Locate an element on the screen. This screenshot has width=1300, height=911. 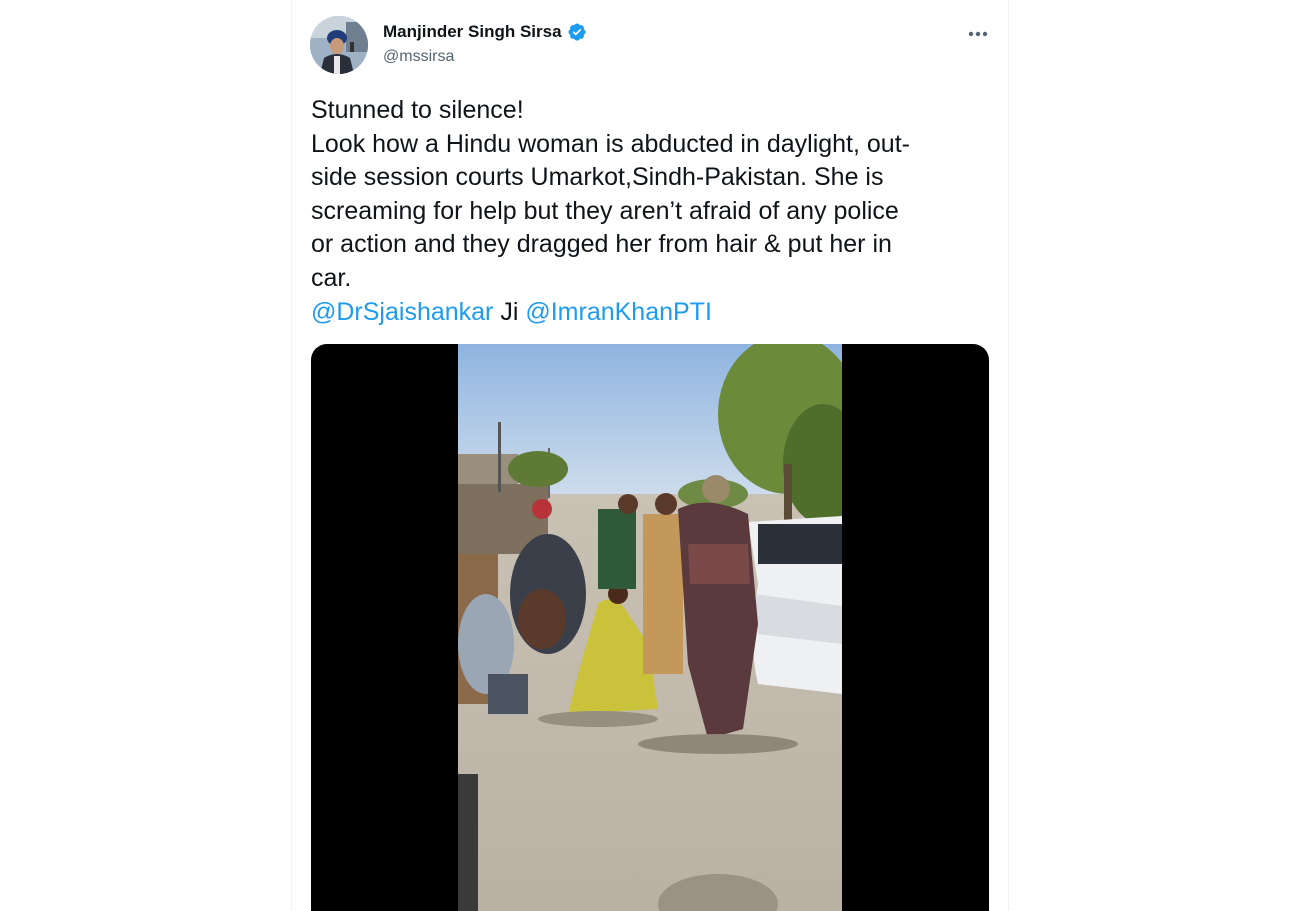
author-handle: @mssirsa is located at coordinates (418, 57).